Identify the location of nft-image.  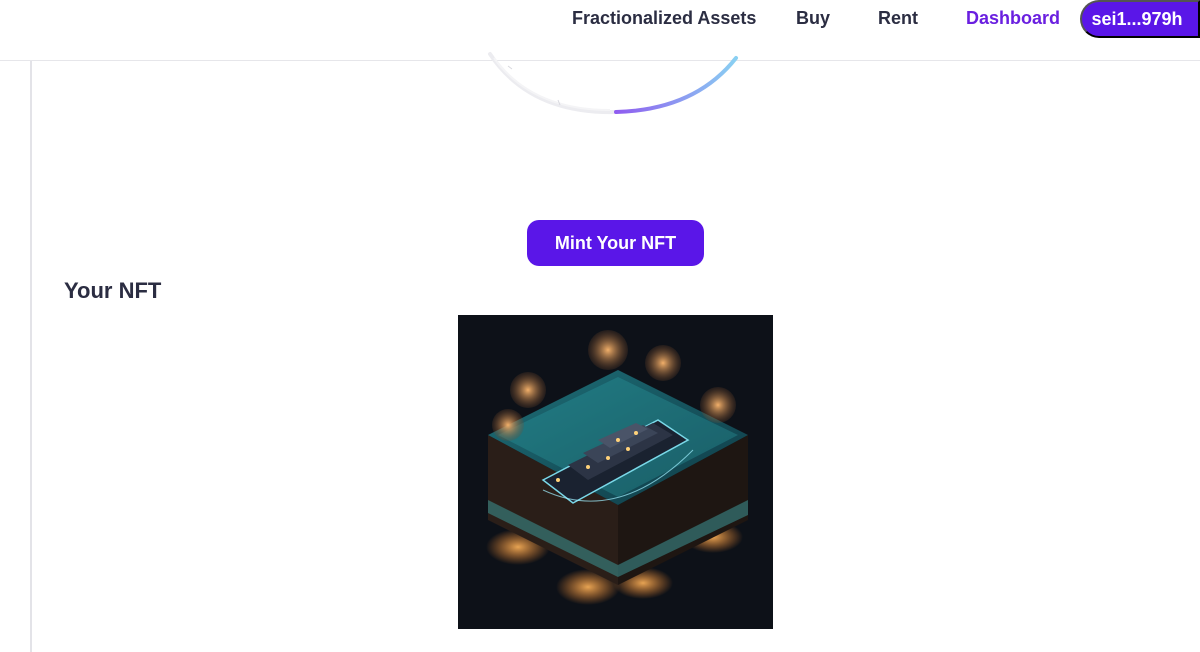
(615, 472).